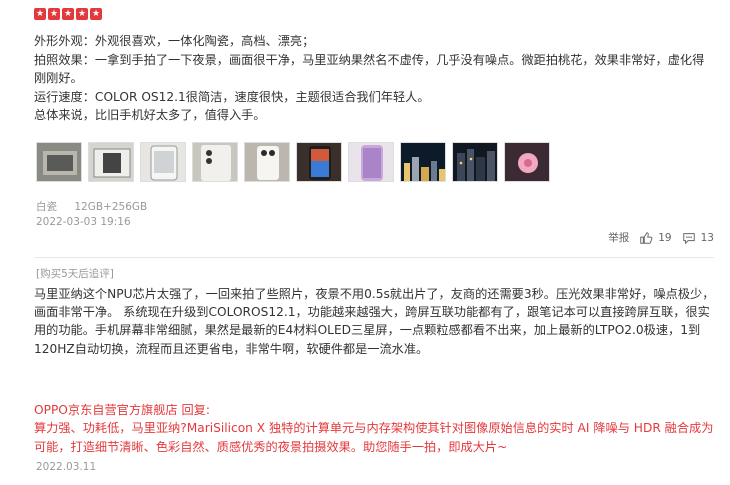  I want to click on like-button: 19, so click(655, 238).